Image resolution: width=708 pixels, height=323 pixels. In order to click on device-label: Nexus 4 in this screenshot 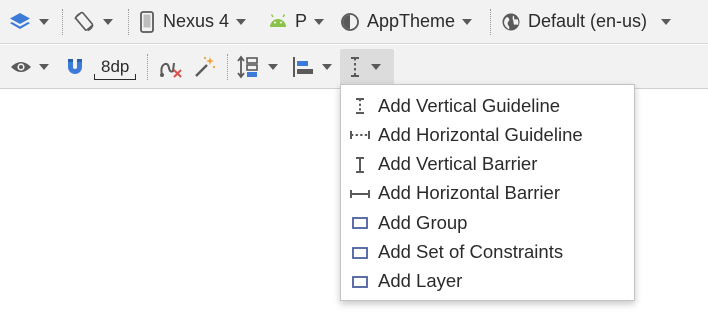, I will do `click(196, 21)`.